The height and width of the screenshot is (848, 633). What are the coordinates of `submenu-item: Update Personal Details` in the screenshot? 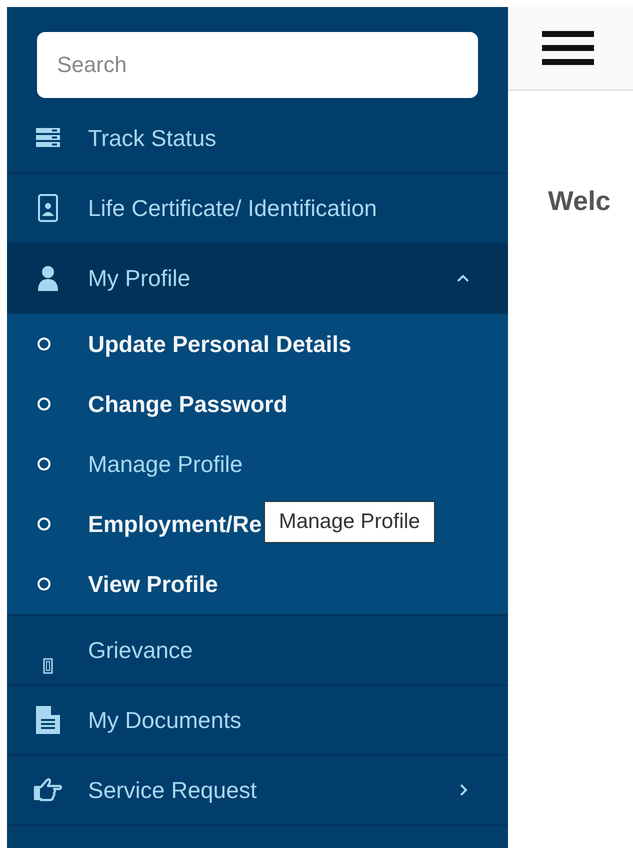 It's located at (257, 344).